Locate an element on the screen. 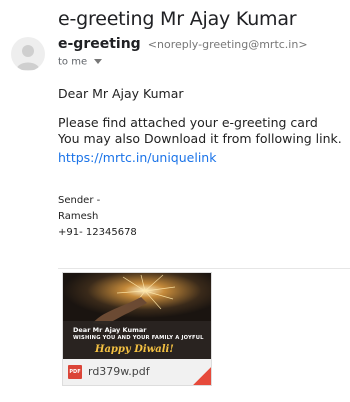  sender-avatar is located at coordinates (28, 54).